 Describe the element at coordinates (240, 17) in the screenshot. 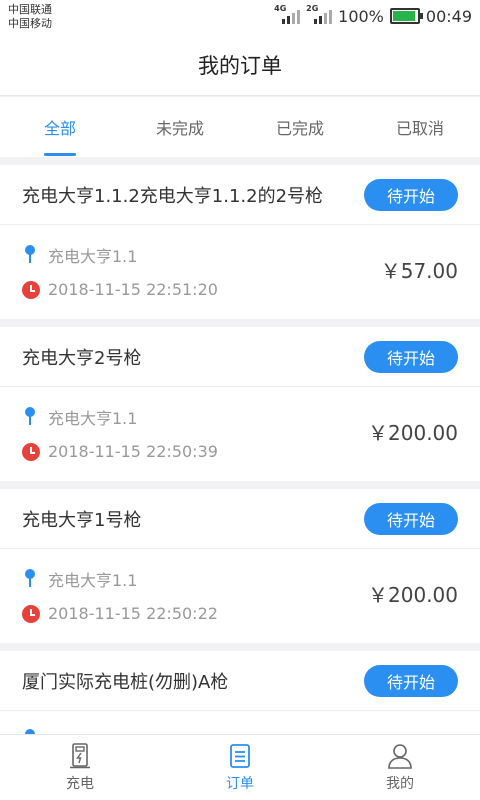

I see `status-bar: 中国联通 中国移动 4G 2G 100% 00:49` at that location.